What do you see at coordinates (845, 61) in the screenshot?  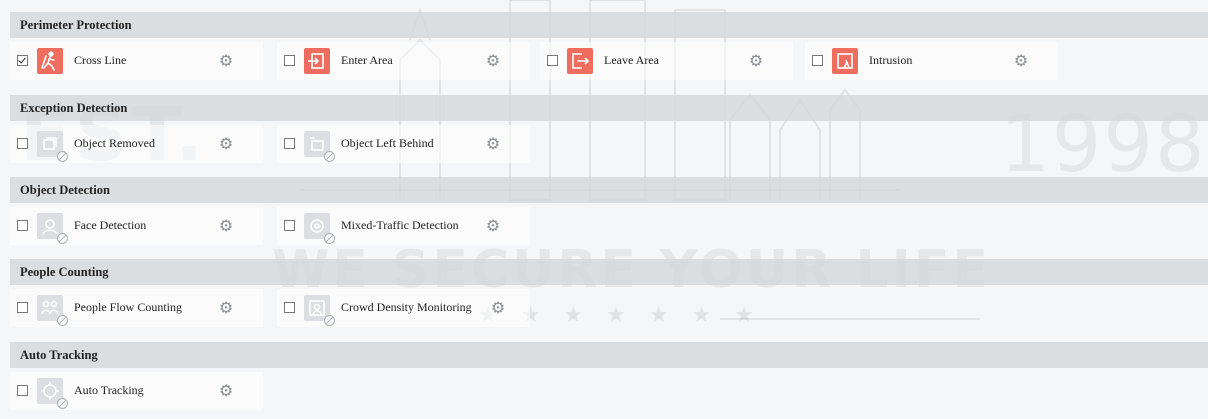 I see `intrusion-icon` at bounding box center [845, 61].